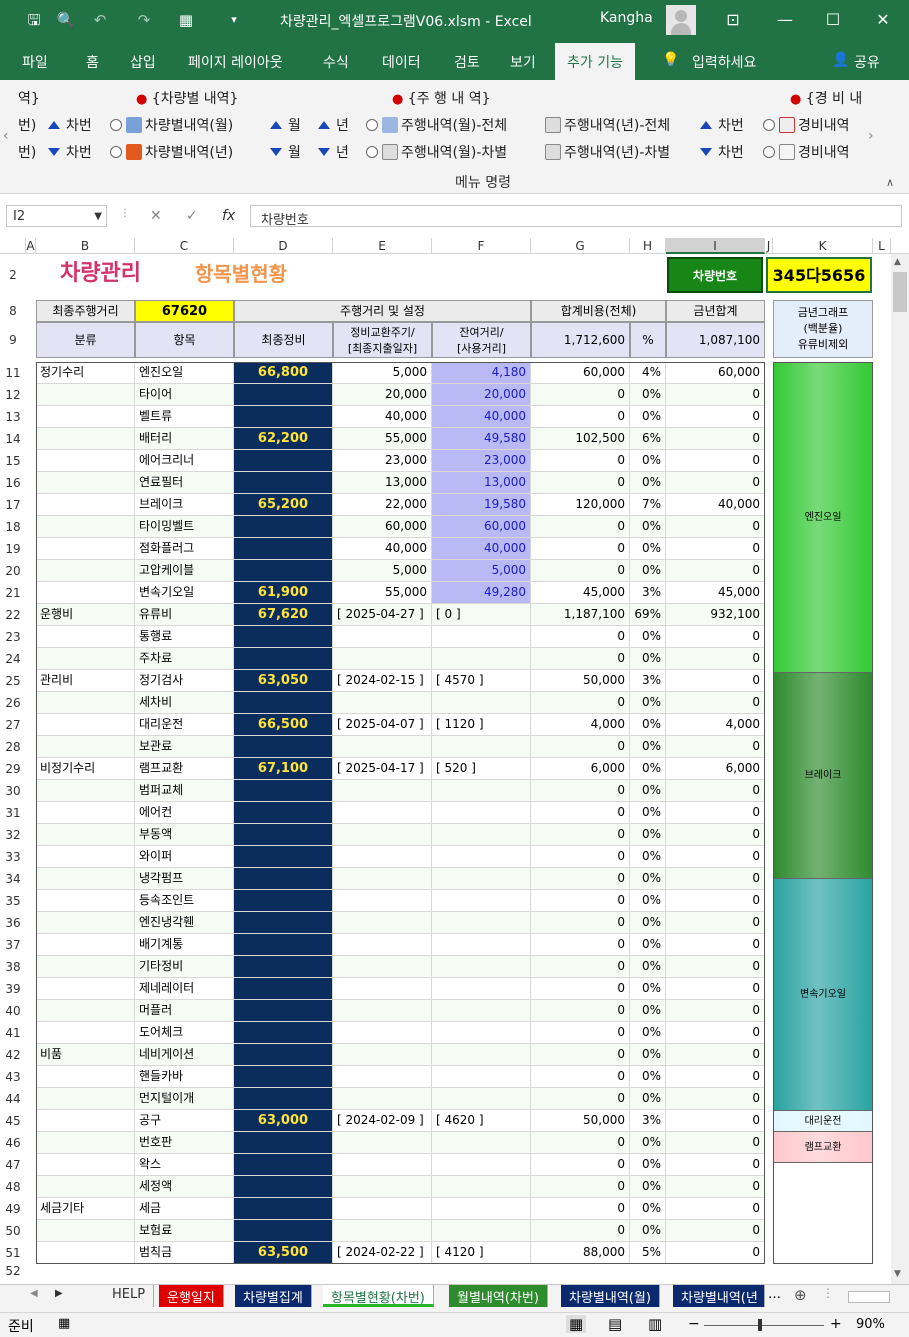 The width and height of the screenshot is (909, 1337). I want to click on cell-item: 왁스, so click(184, 1165).